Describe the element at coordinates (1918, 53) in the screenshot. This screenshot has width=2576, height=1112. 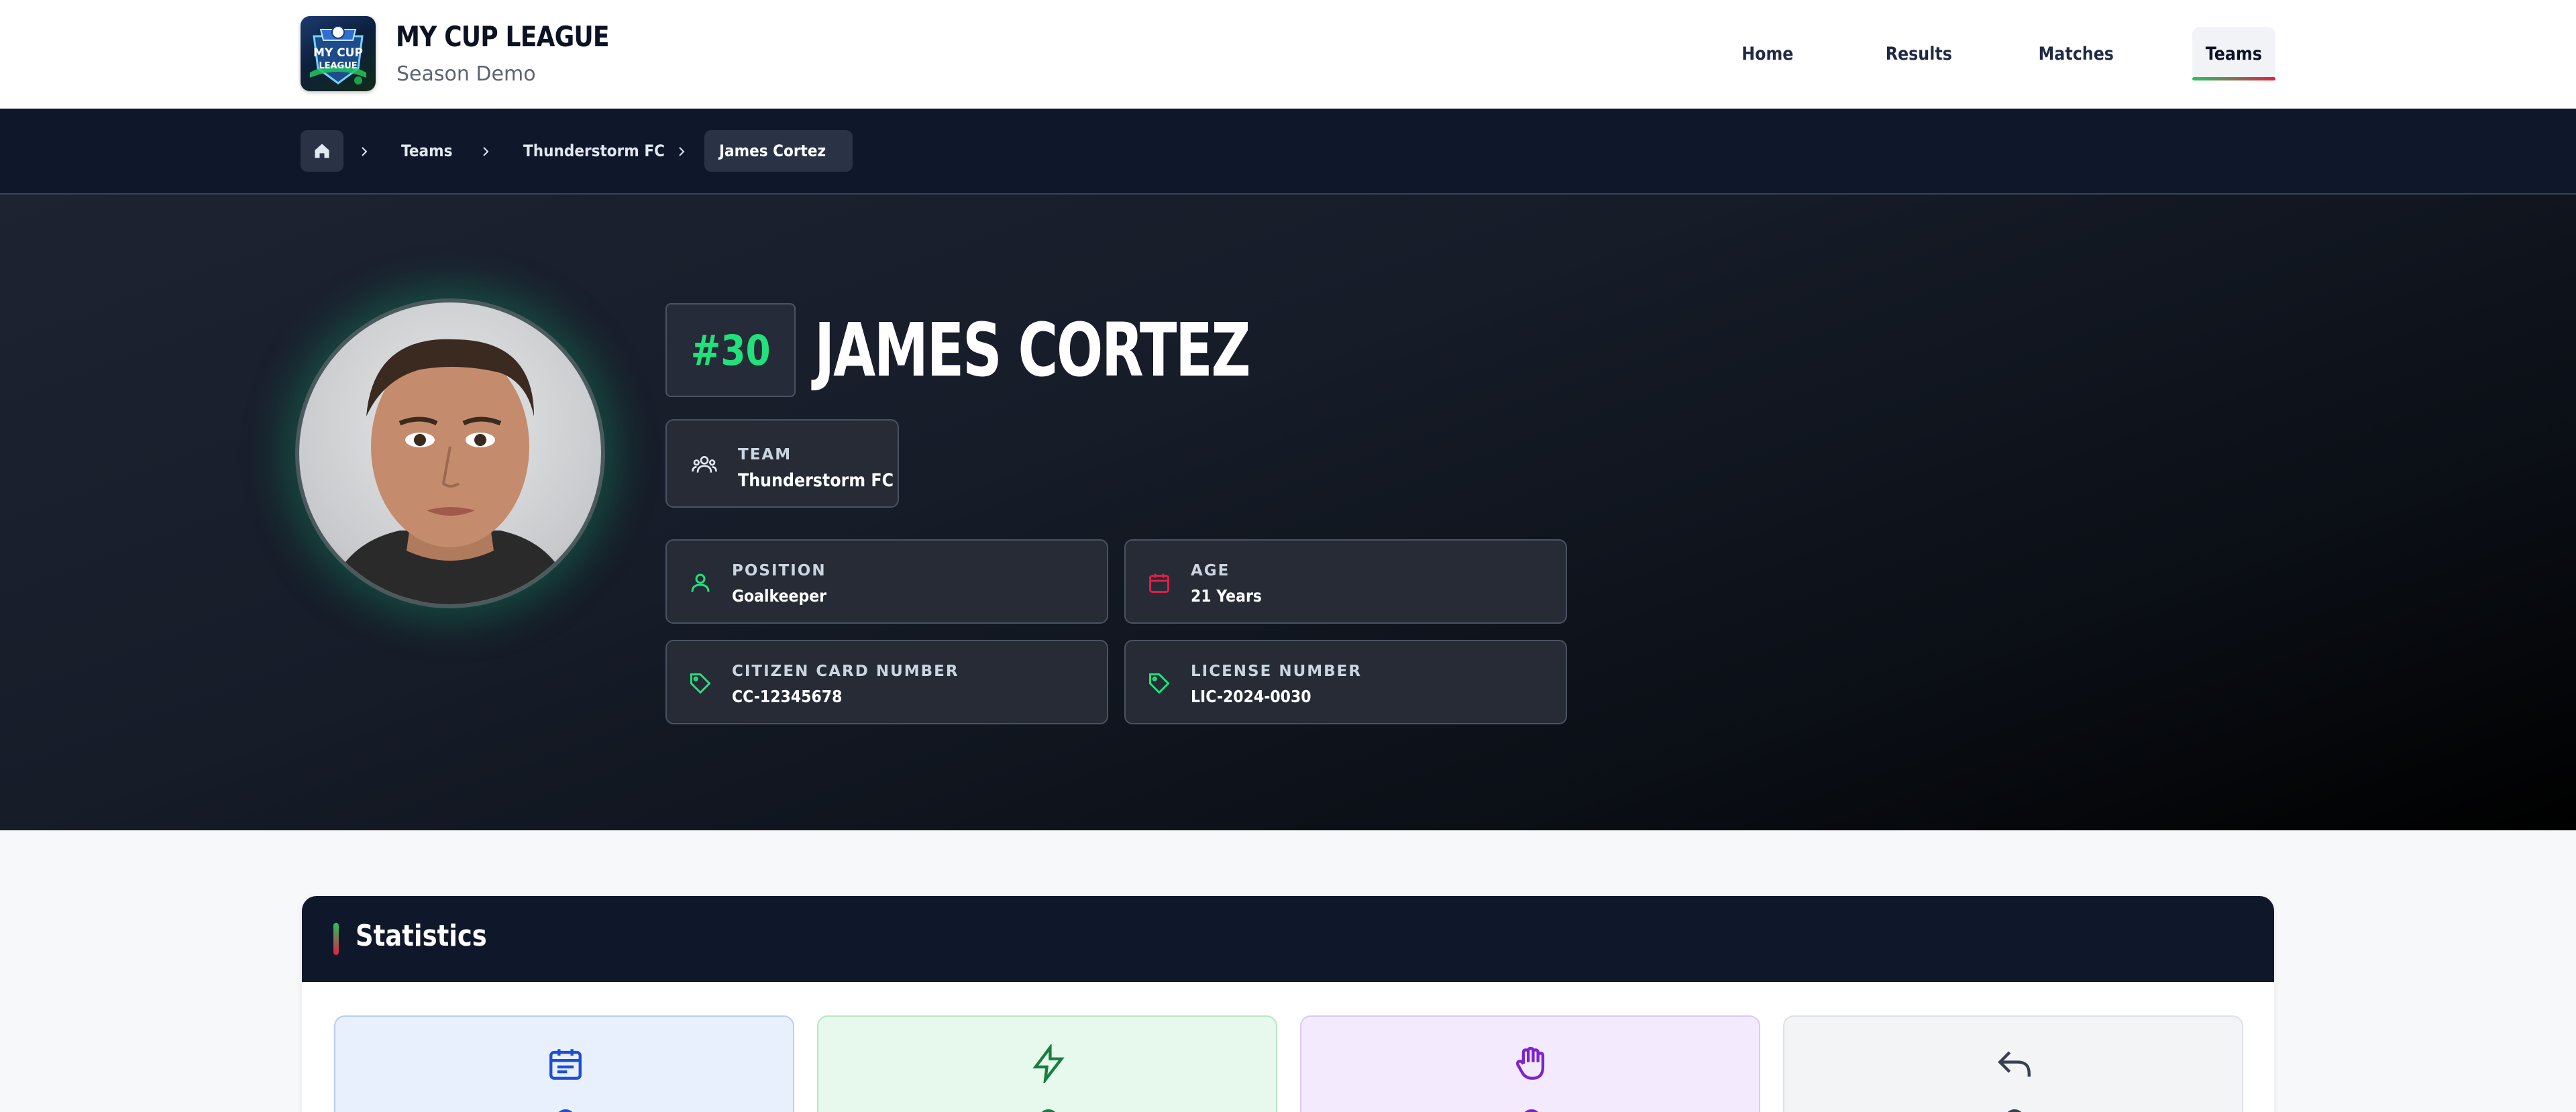
I see `nav-results: Results` at that location.